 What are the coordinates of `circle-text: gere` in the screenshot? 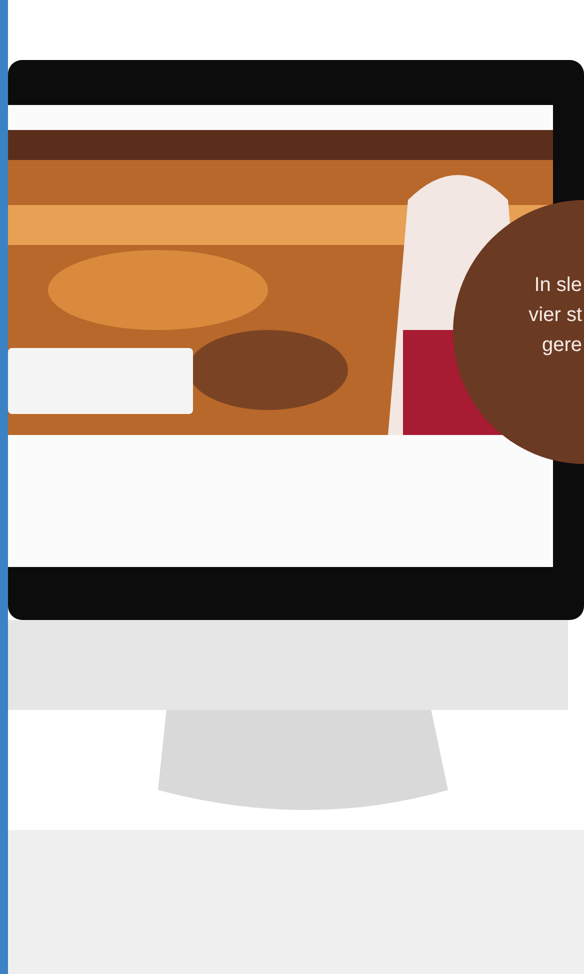 It's located at (562, 345).